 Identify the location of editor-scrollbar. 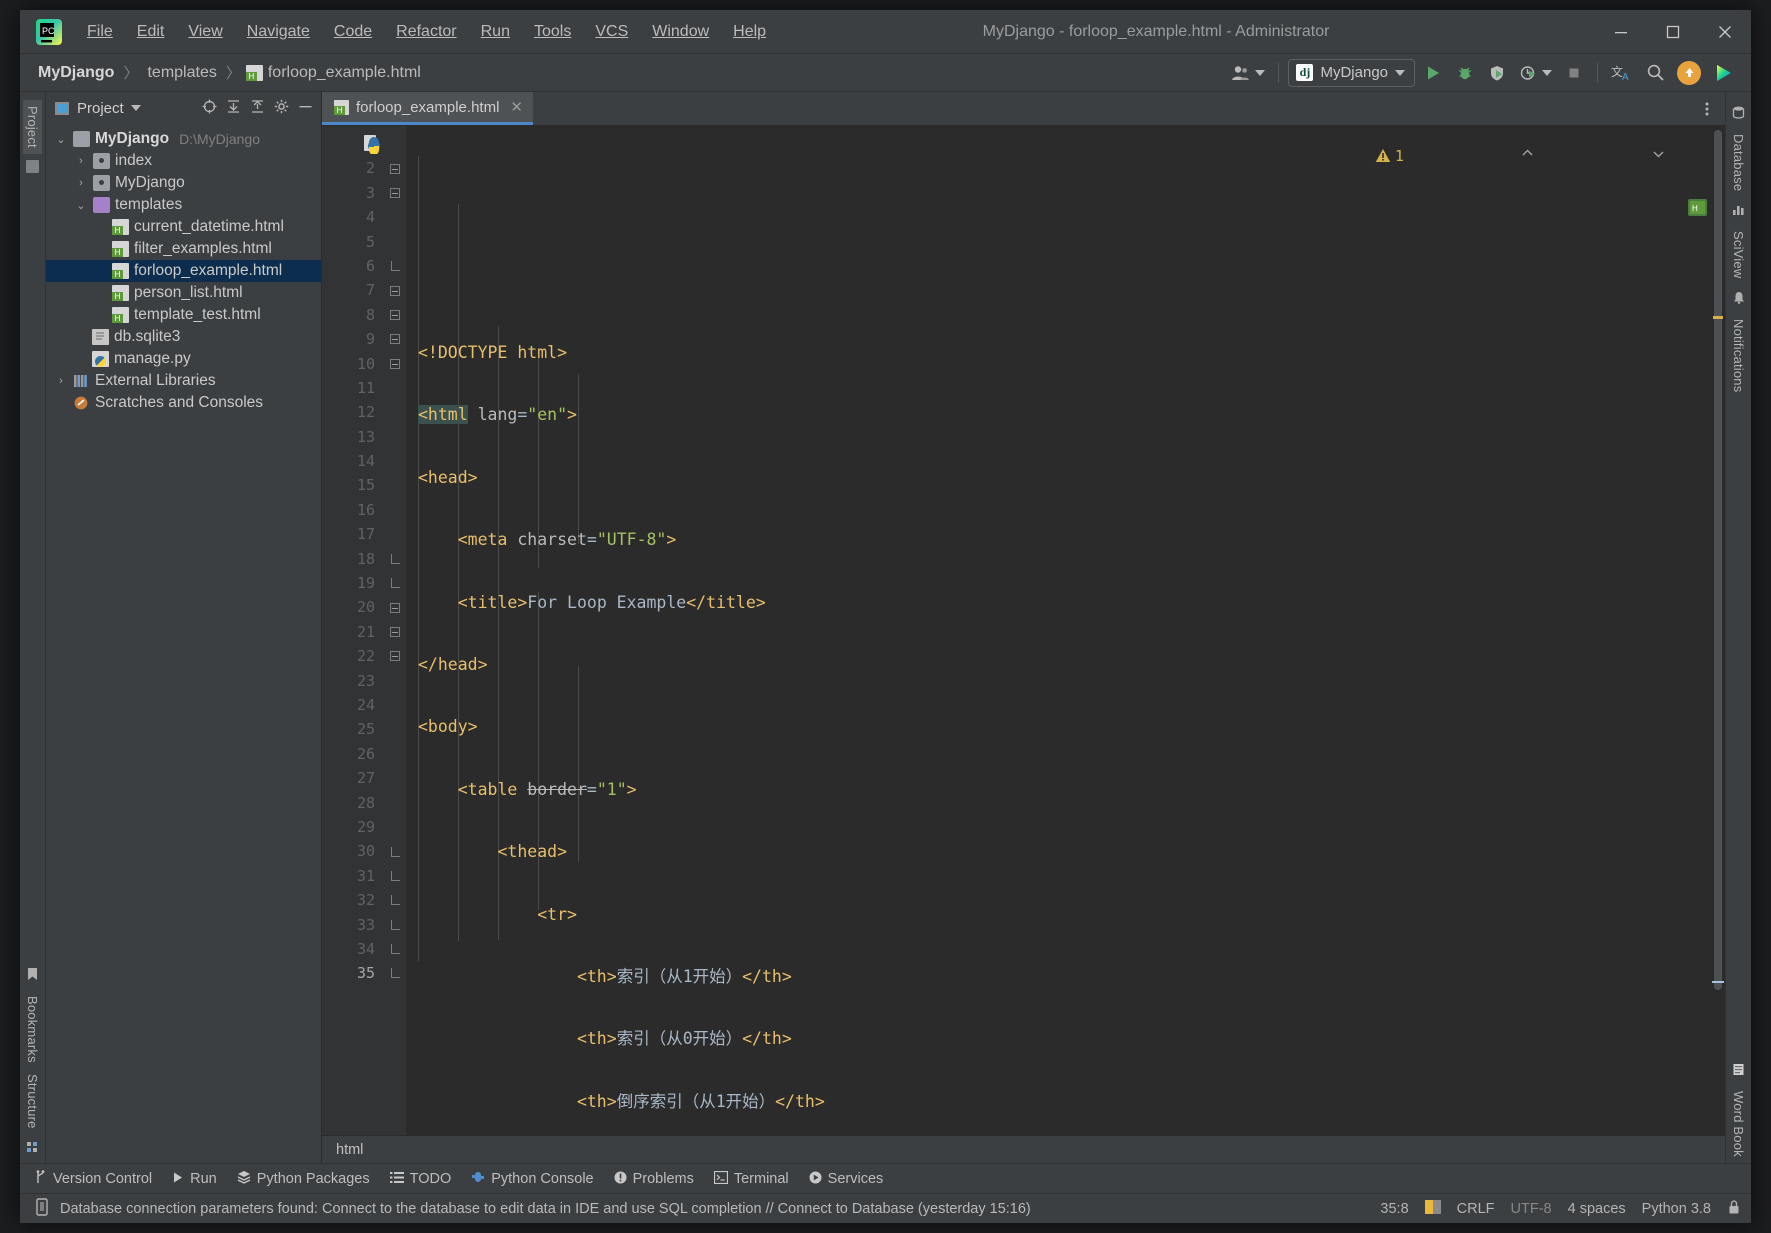
(1718, 630).